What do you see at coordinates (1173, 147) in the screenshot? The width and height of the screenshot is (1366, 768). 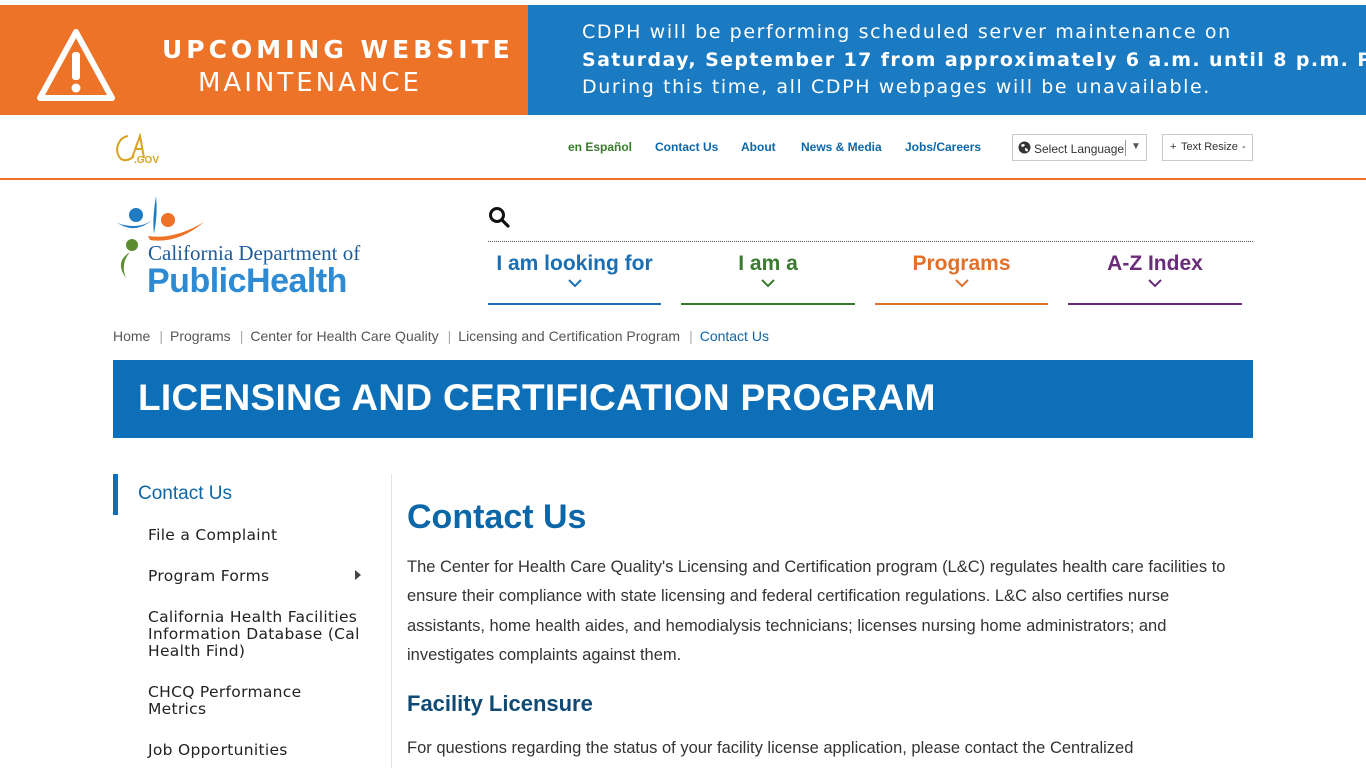 I see `text-resize-increase: +` at bounding box center [1173, 147].